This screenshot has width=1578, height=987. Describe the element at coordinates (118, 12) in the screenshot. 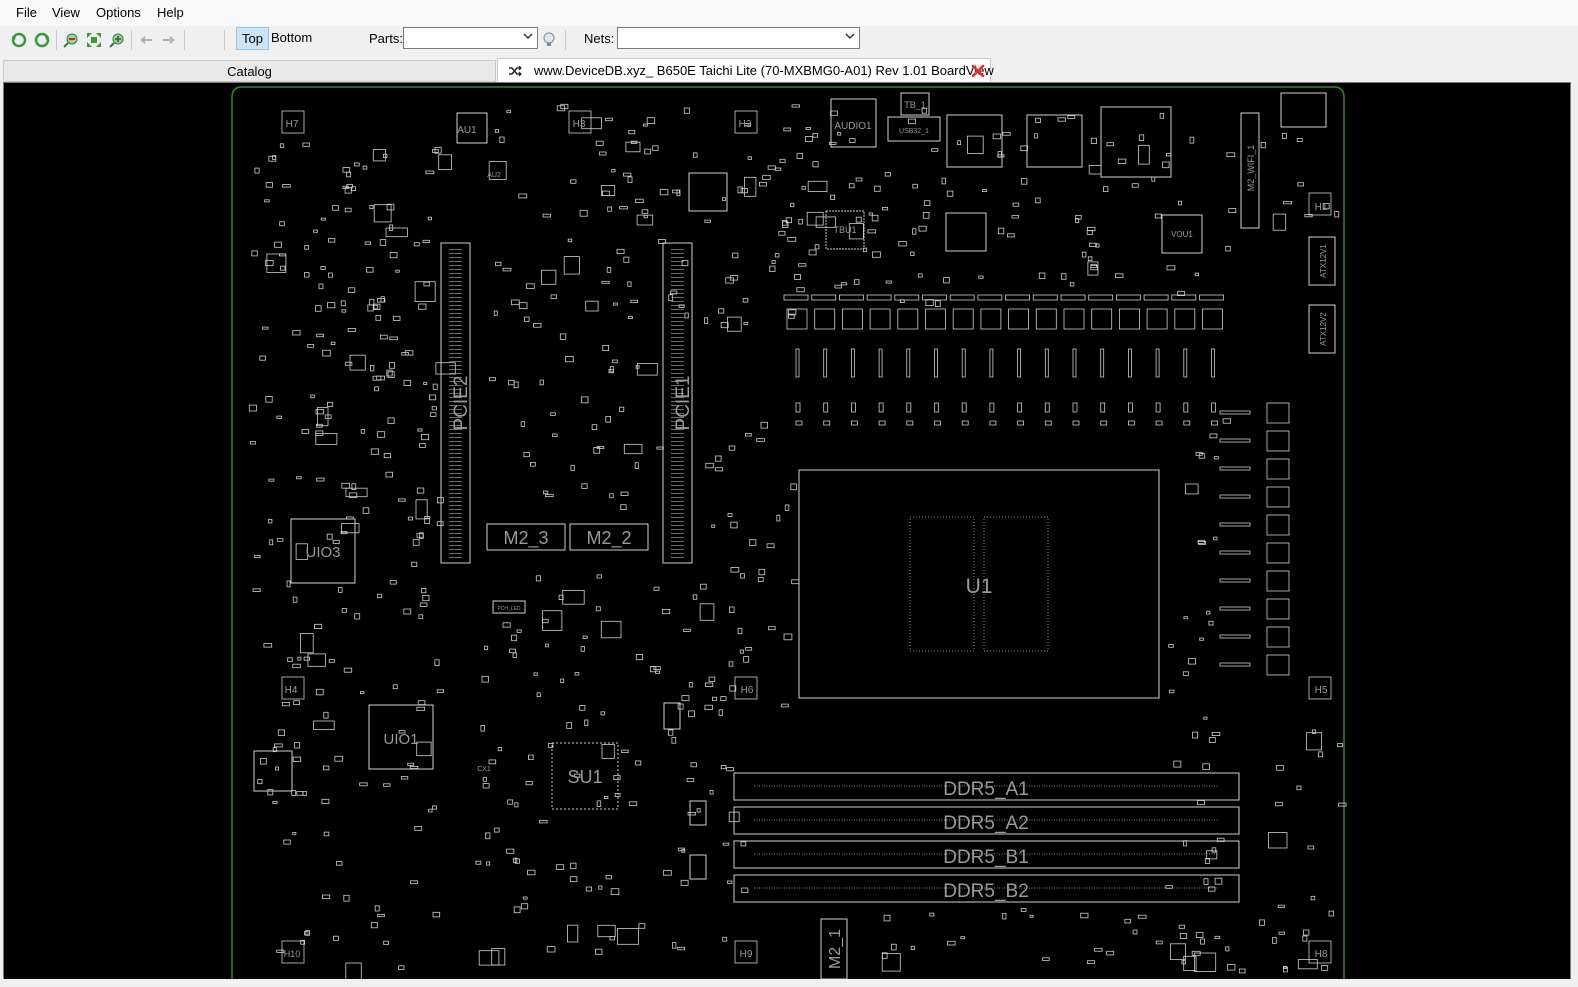

I see `menu-options: Options` at that location.